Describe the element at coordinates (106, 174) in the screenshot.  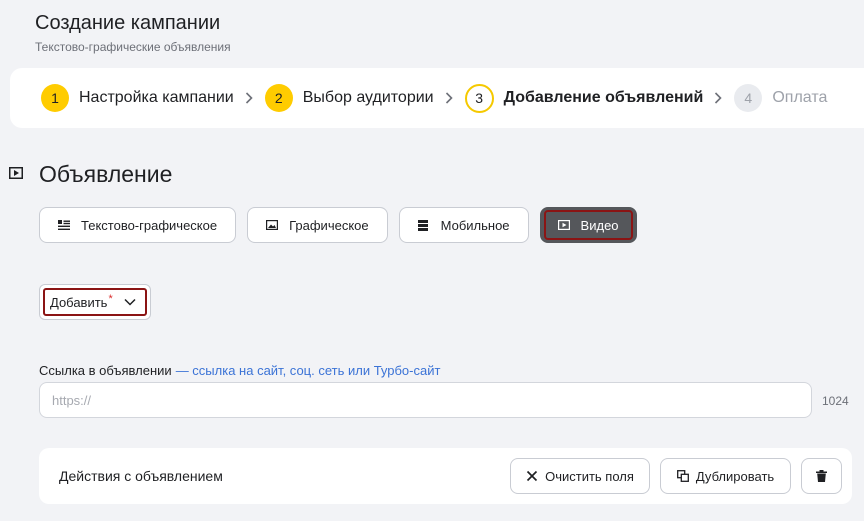
I see `section-title: Объявление` at that location.